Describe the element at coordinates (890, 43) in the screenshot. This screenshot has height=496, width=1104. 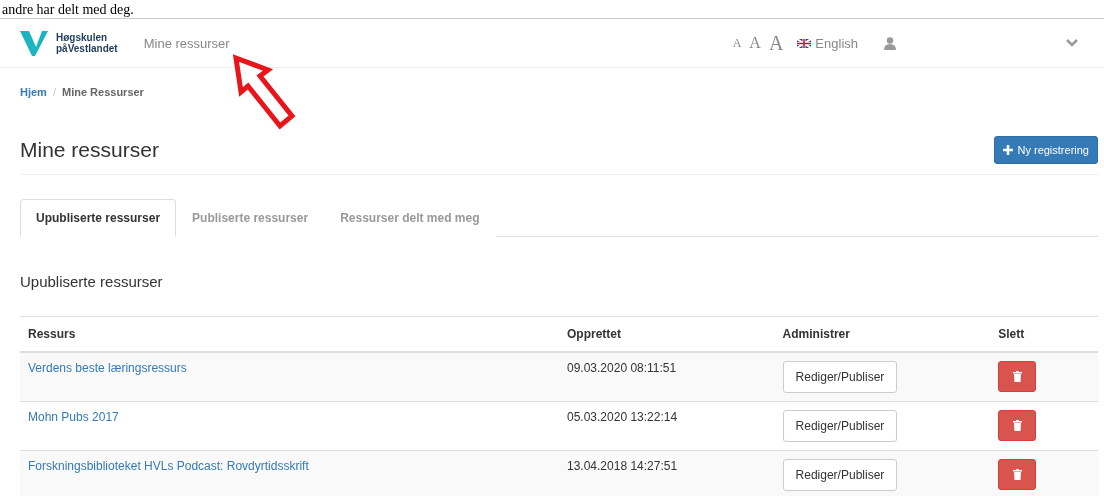
I see `user-icon` at that location.